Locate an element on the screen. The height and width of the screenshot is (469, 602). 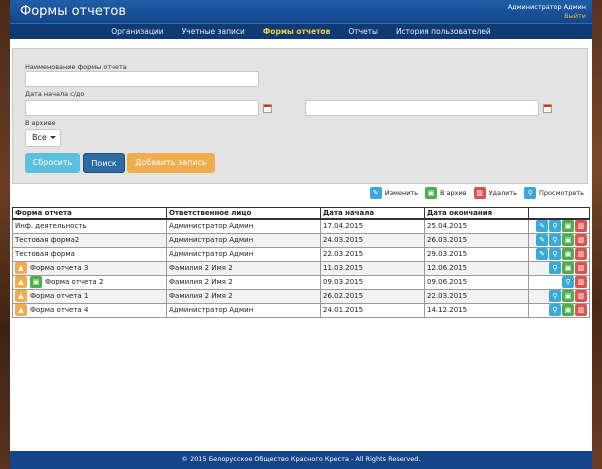
cell-form-name: ▲ Форма отчета 1 is located at coordinates (89, 296).